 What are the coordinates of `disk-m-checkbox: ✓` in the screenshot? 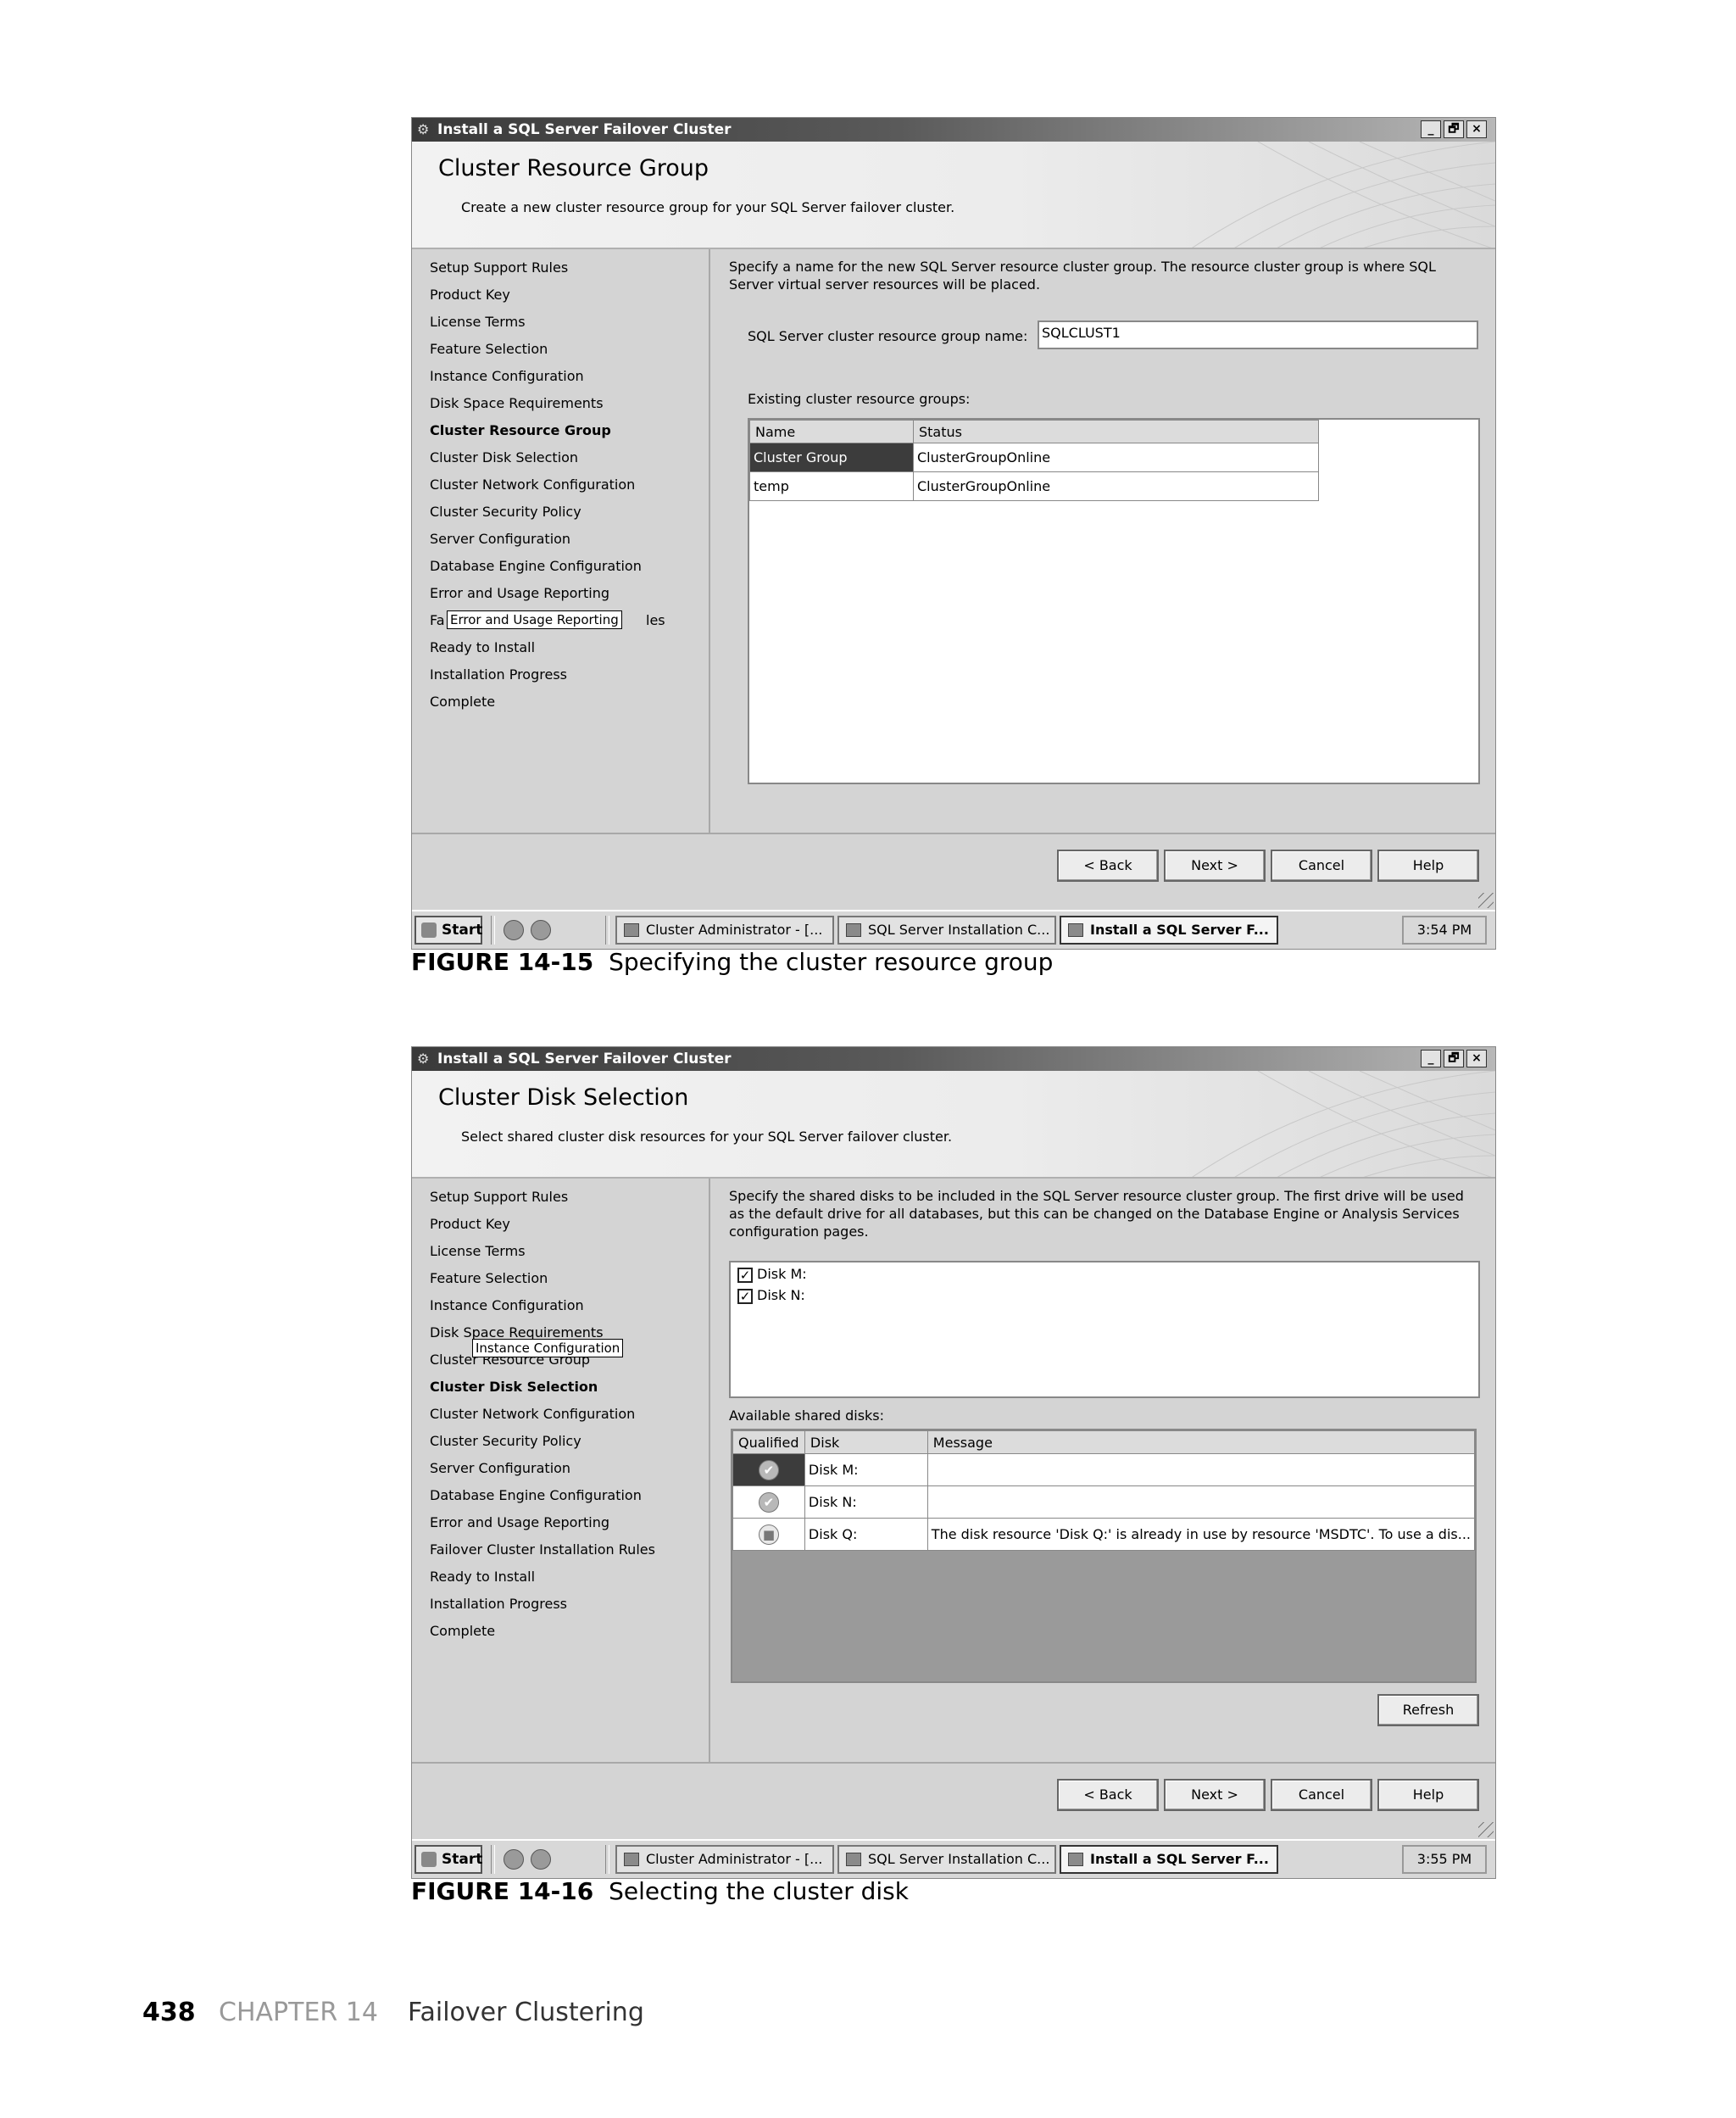 It's located at (745, 1275).